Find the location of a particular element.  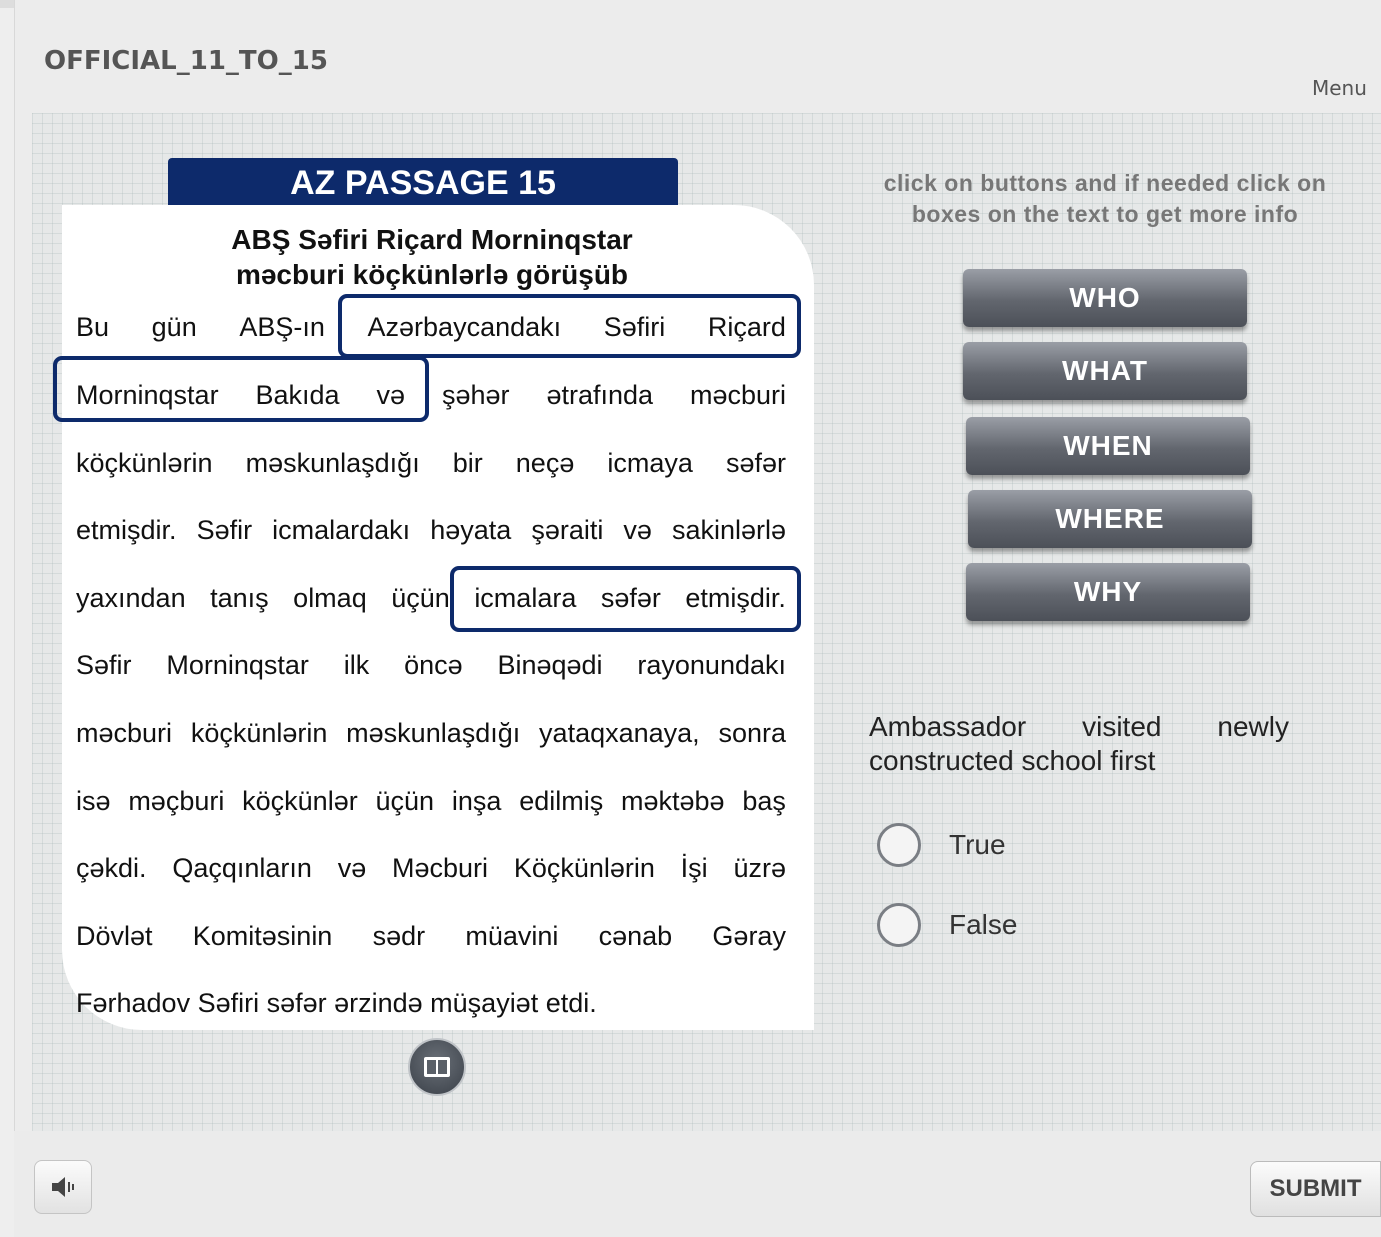

info-box-visit-purpose is located at coordinates (625, 599).